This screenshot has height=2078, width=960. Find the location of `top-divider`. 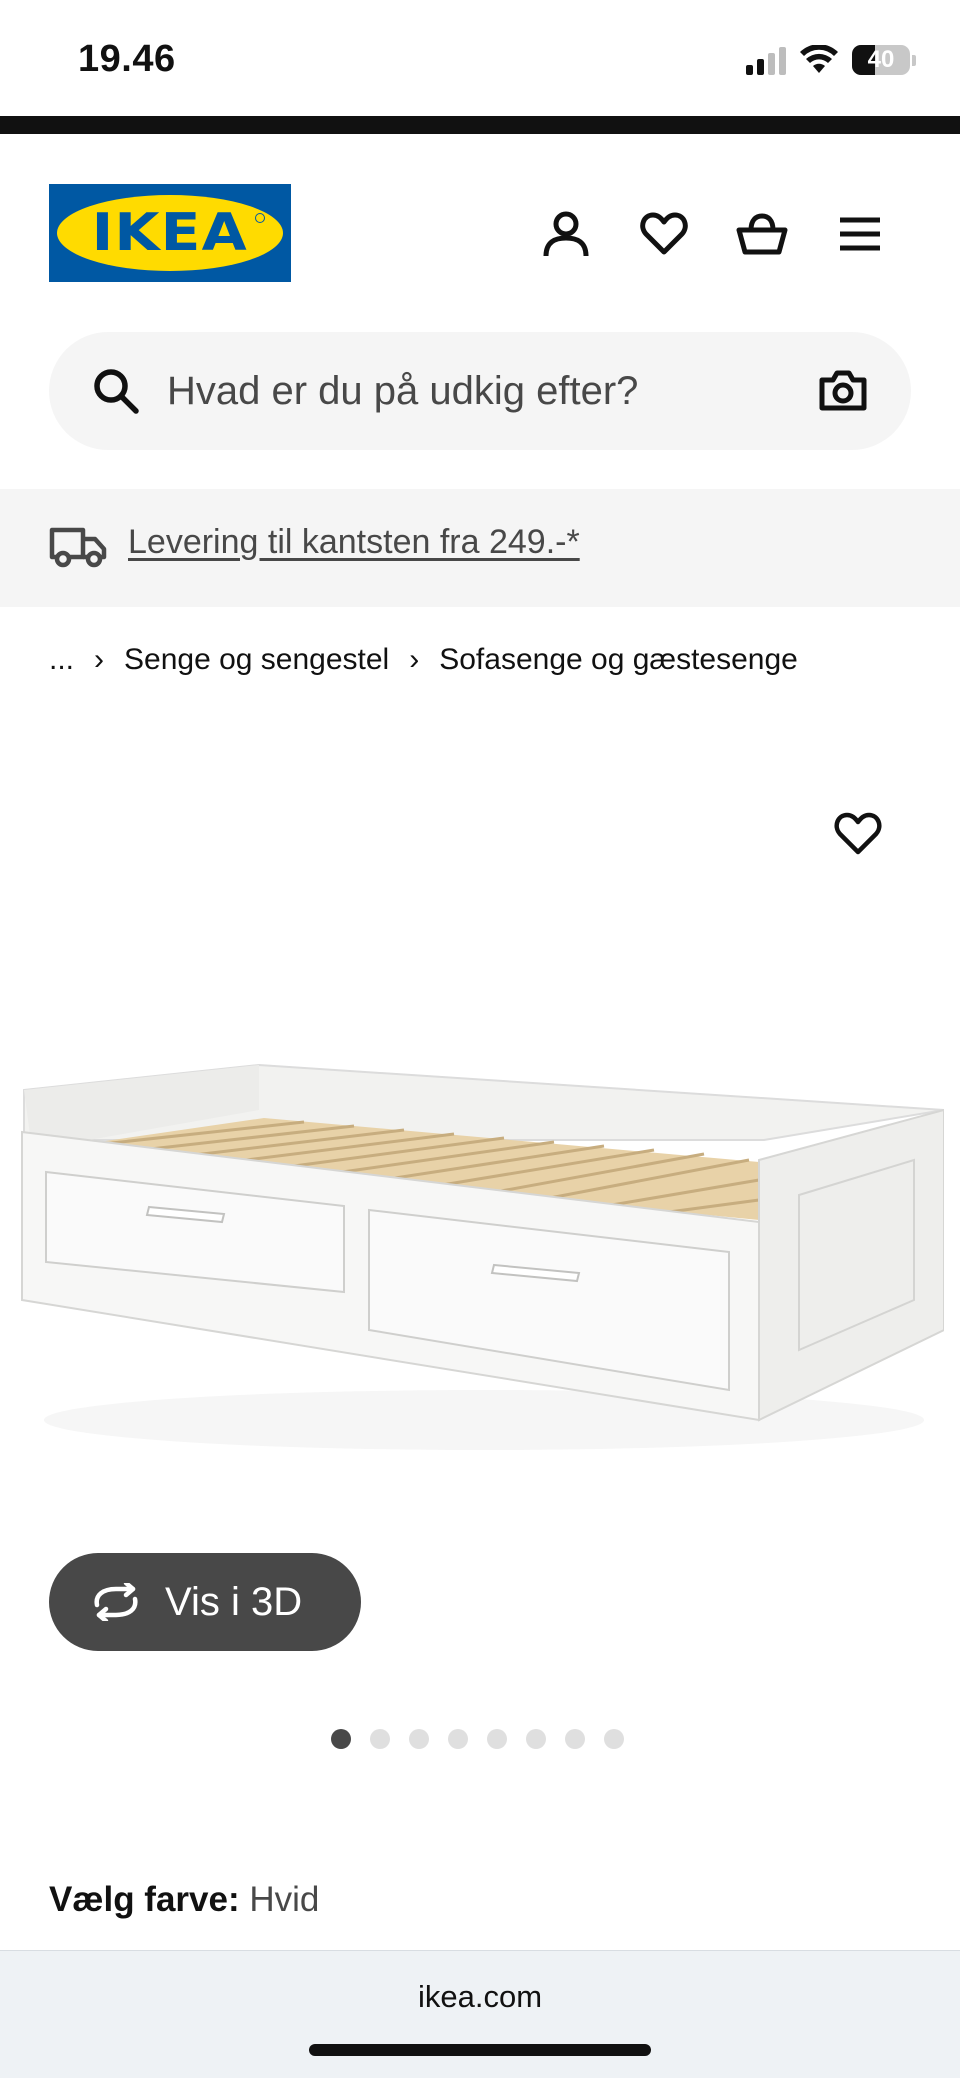

top-divider is located at coordinates (480, 125).